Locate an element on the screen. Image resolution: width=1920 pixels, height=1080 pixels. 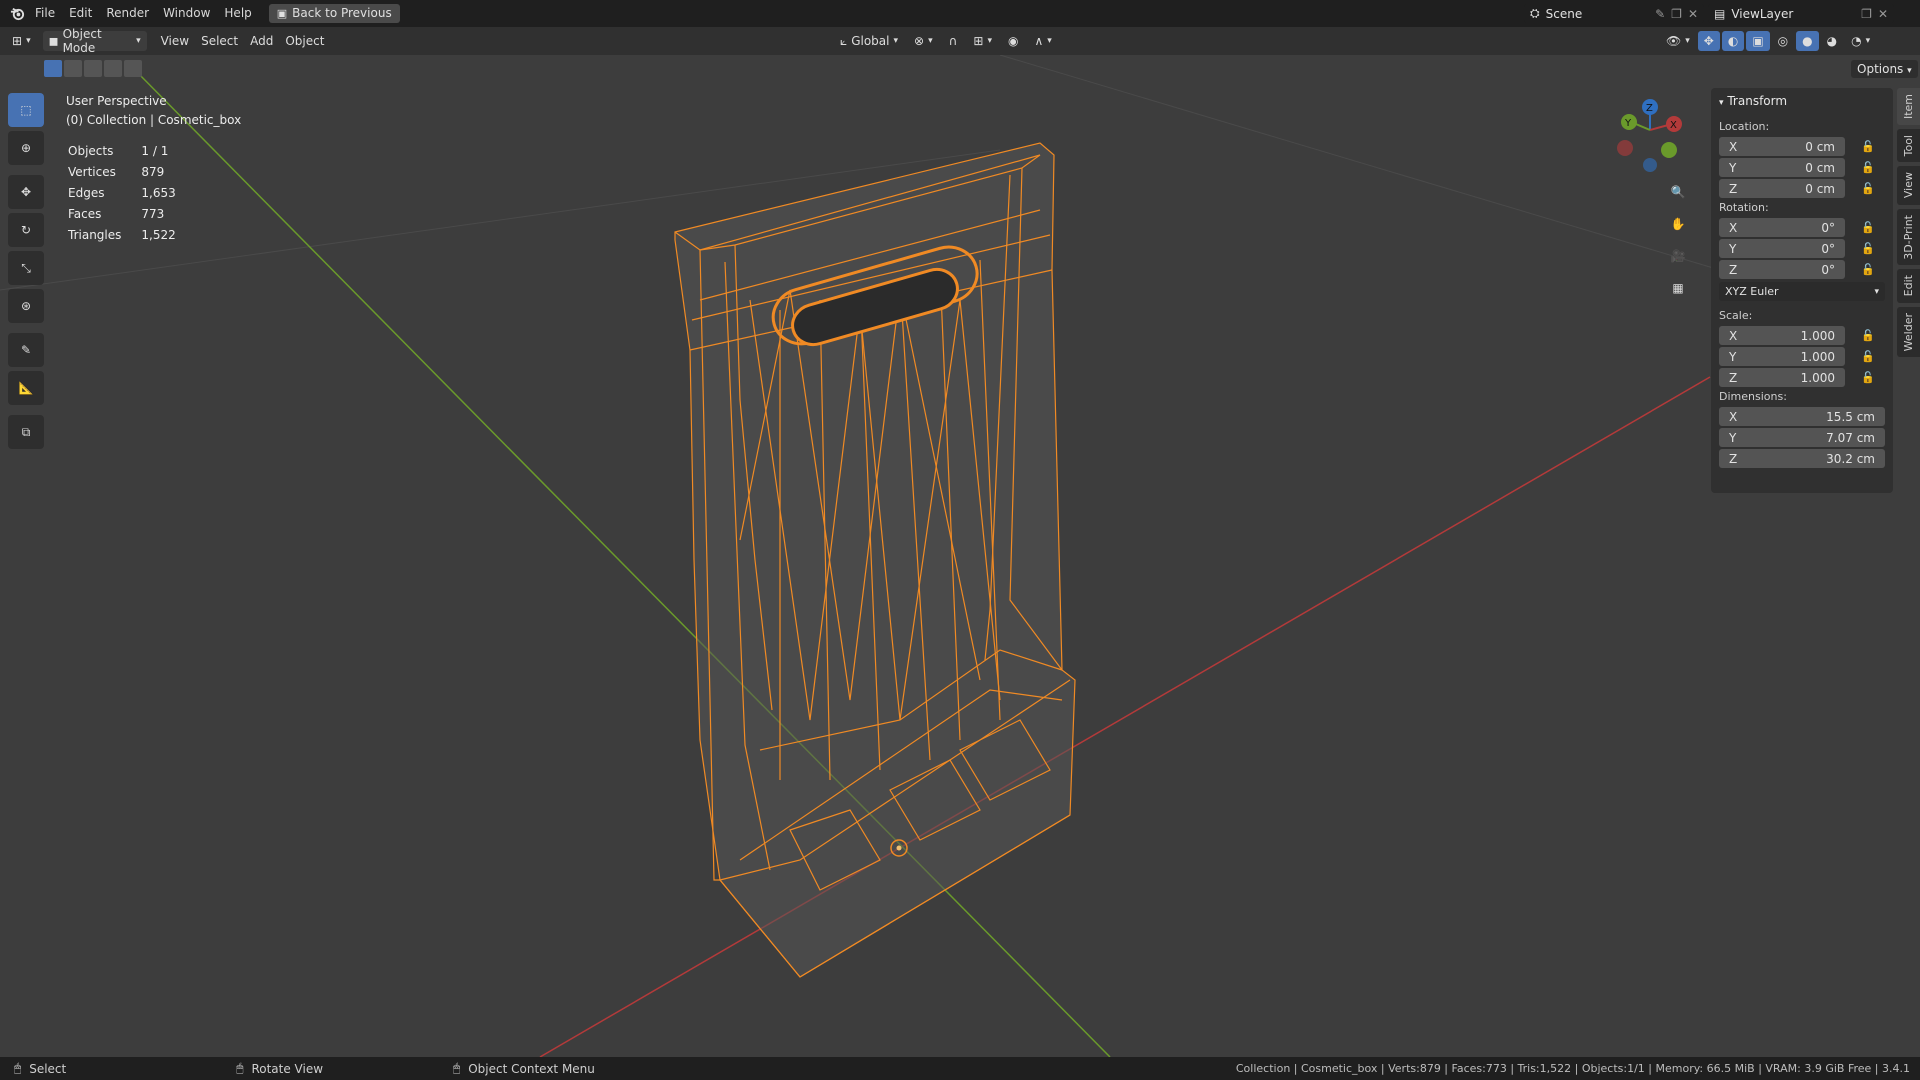
dimension-y-field: Y 7.07 cm is located at coordinates (1802, 437).